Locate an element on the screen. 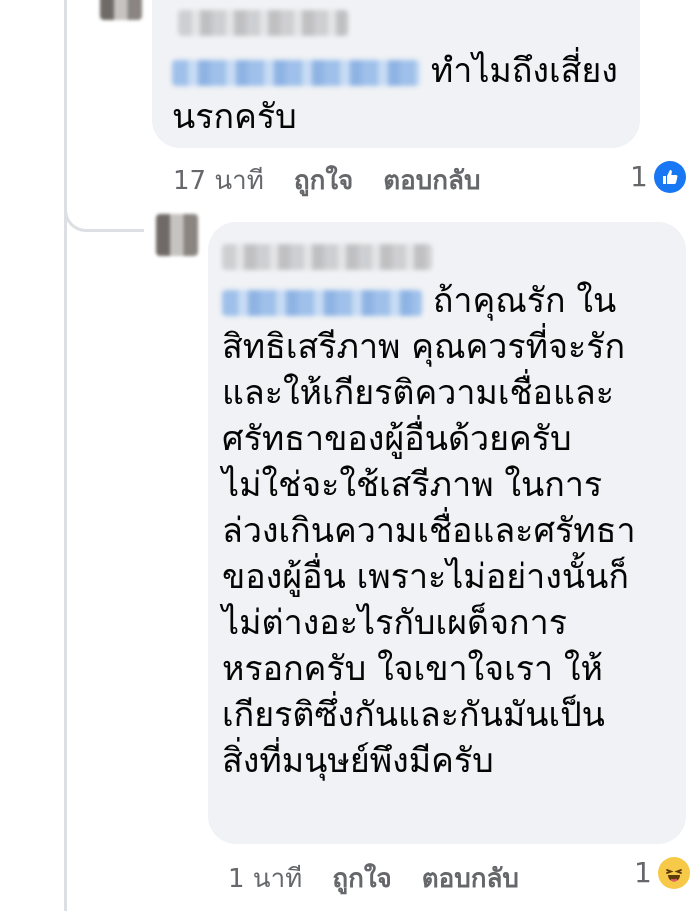  haha-icon is located at coordinates (673, 872).